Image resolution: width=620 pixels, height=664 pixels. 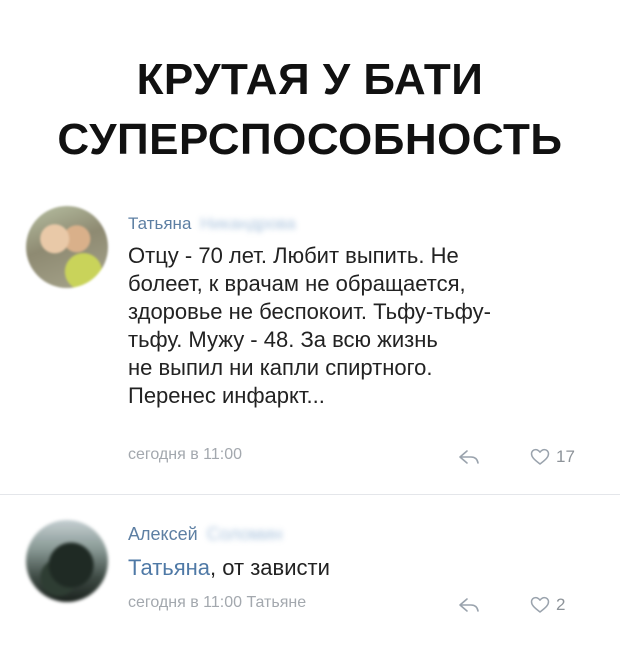 I want to click on like-count: 17, so click(x=565, y=456).